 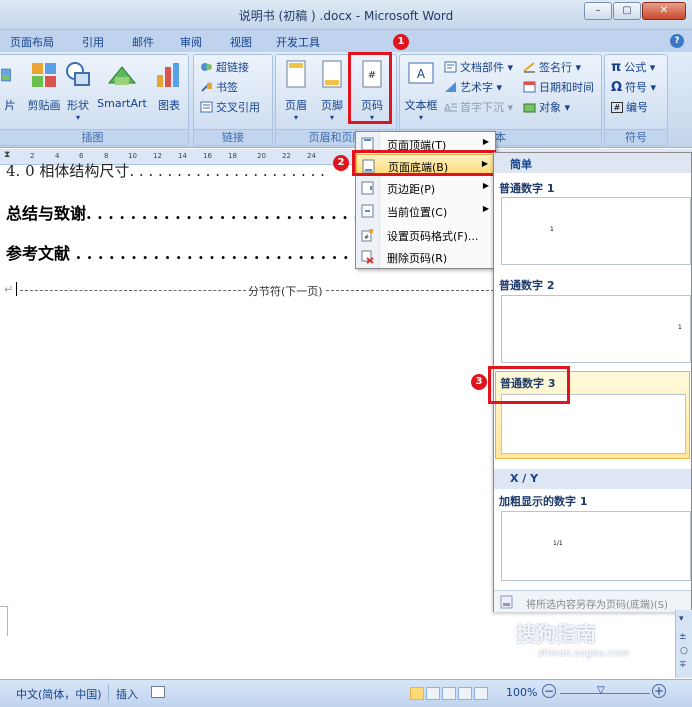 What do you see at coordinates (616, 67) in the screenshot?
I see `pi-icon: π` at bounding box center [616, 67].